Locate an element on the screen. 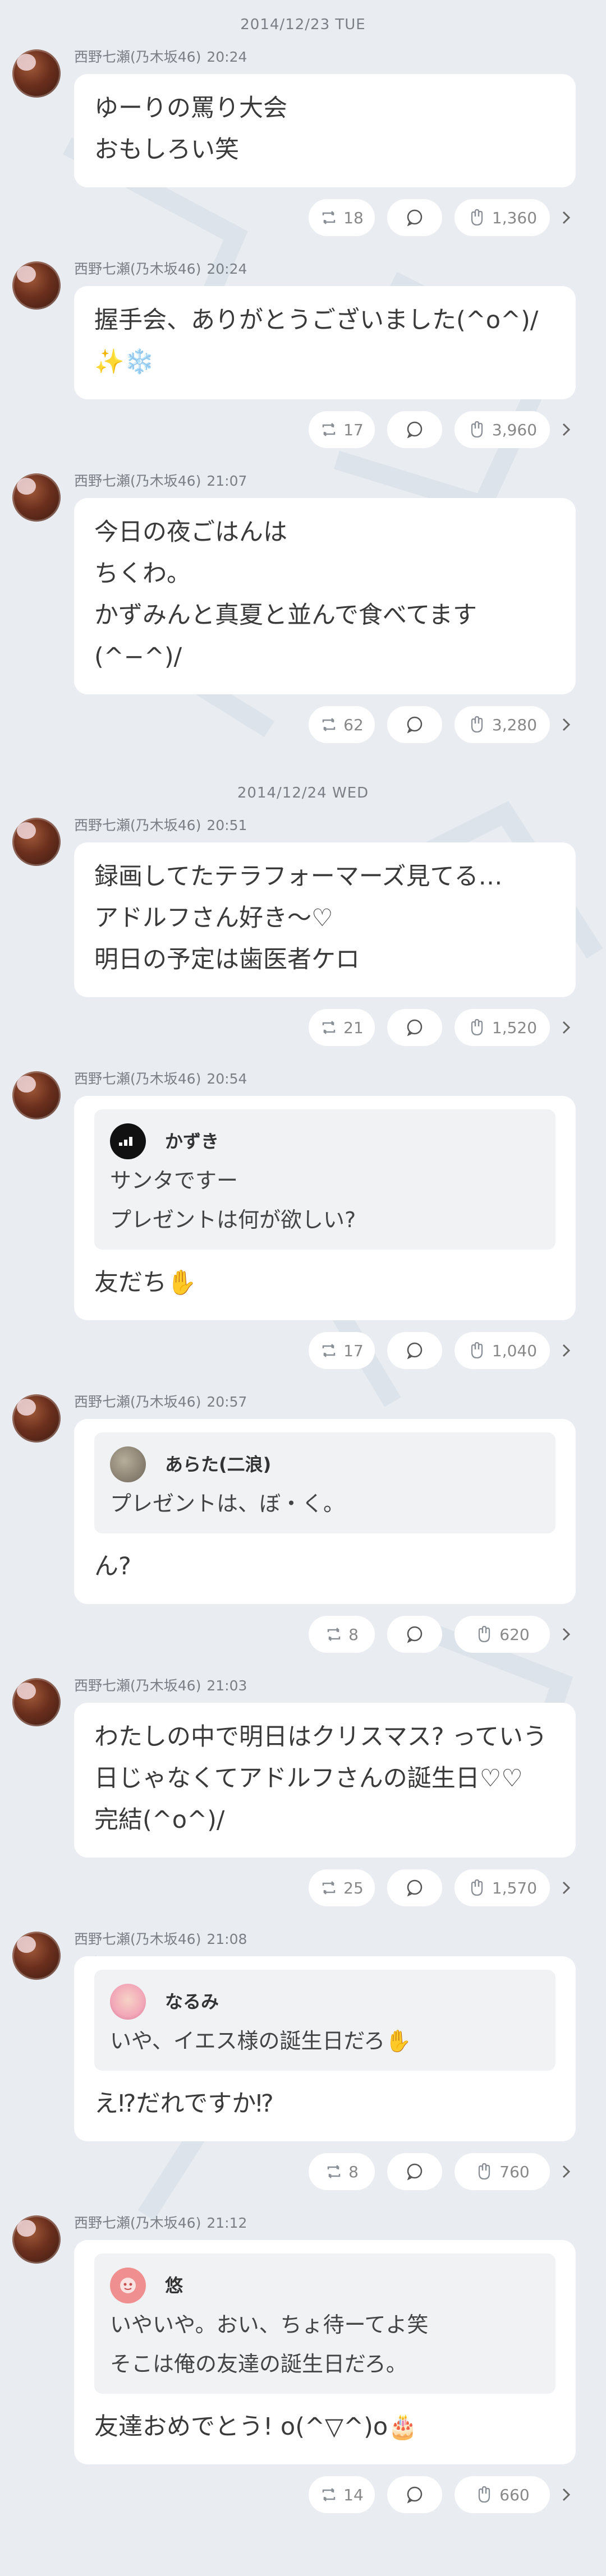 The height and width of the screenshot is (2576, 606). like-count: 660 is located at coordinates (514, 2494).